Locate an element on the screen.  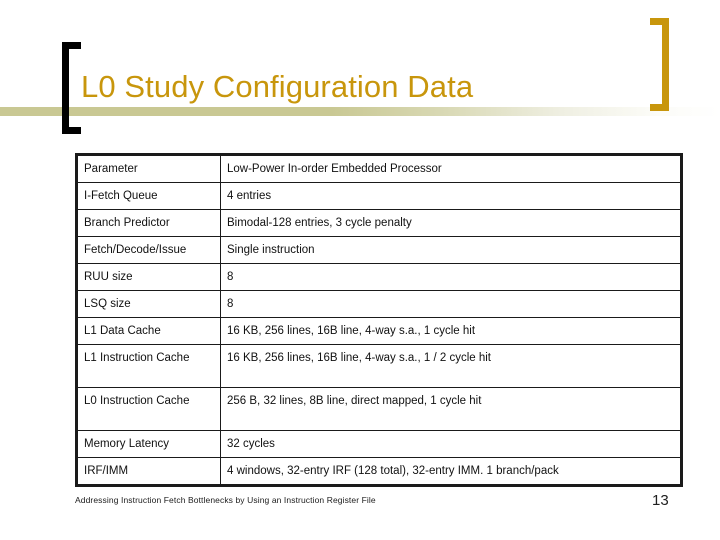
table-cell-value: 32 cycles is located at coordinates (451, 444).